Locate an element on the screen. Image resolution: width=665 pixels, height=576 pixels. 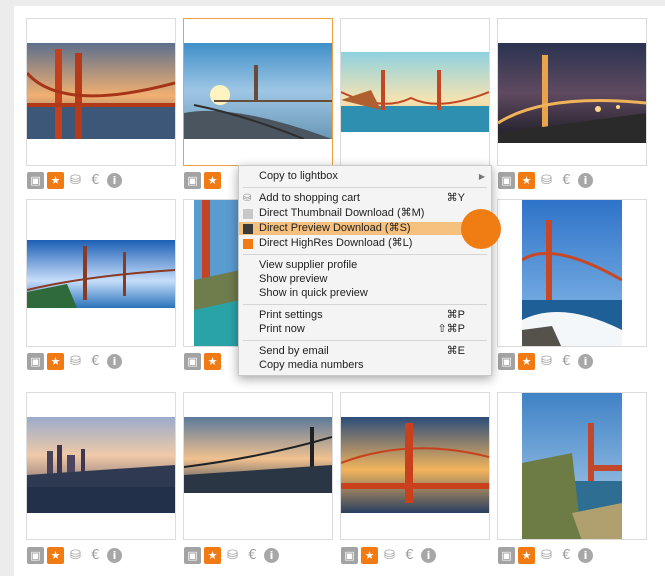
menu-item-label: Add to shopping cart is located at coordinates (309, 198).